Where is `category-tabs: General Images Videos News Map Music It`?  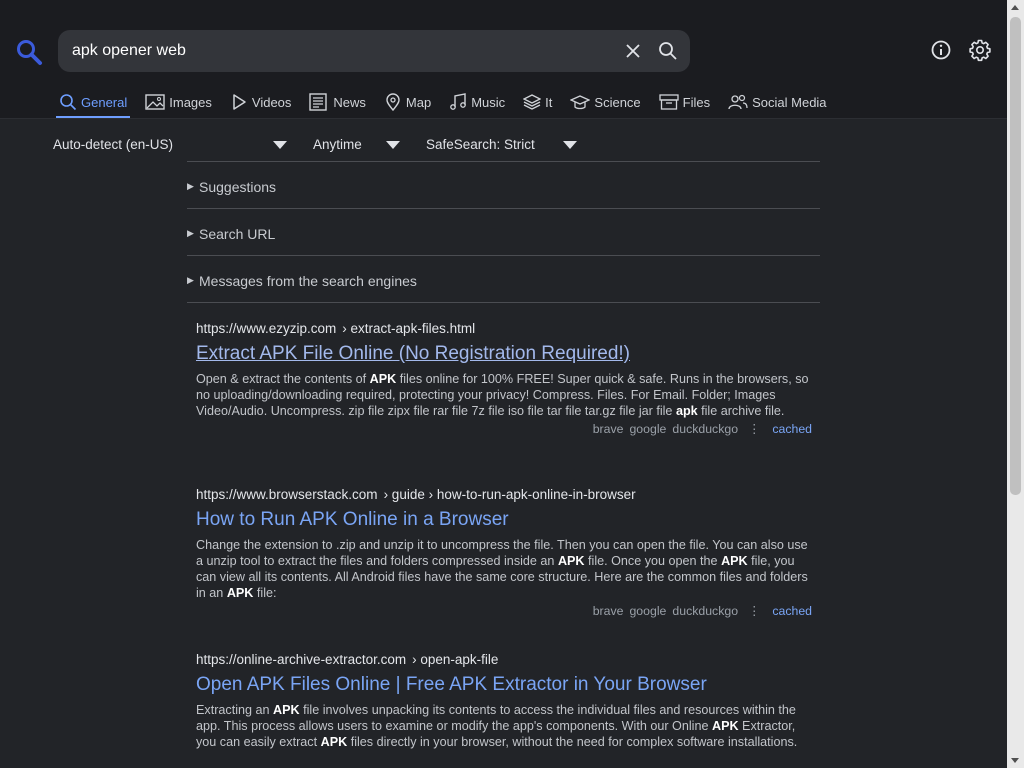 category-tabs: General Images Videos News Map Music It is located at coordinates (449, 103).